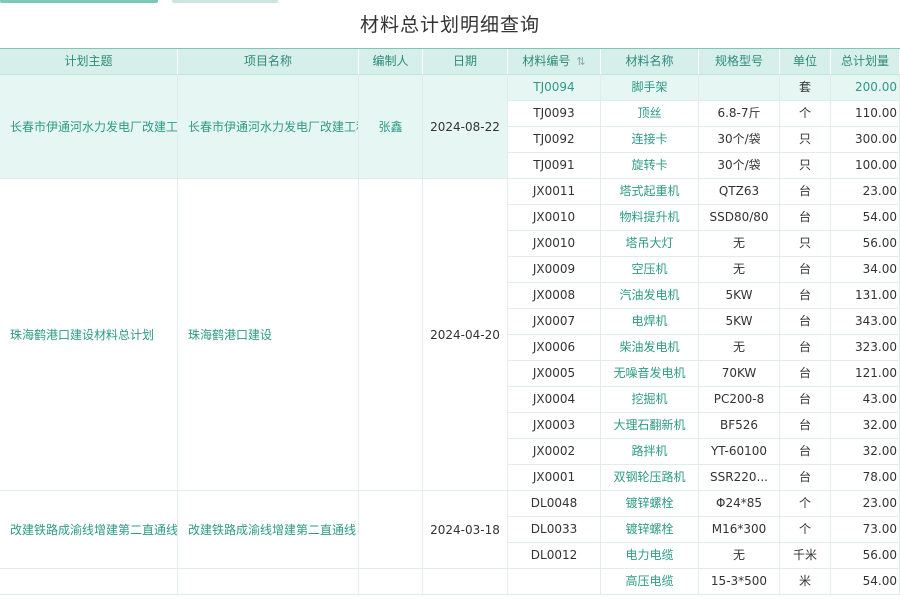 The width and height of the screenshot is (900, 600). What do you see at coordinates (739, 504) in the screenshot?
I see `spec-cell: Φ24*85` at bounding box center [739, 504].